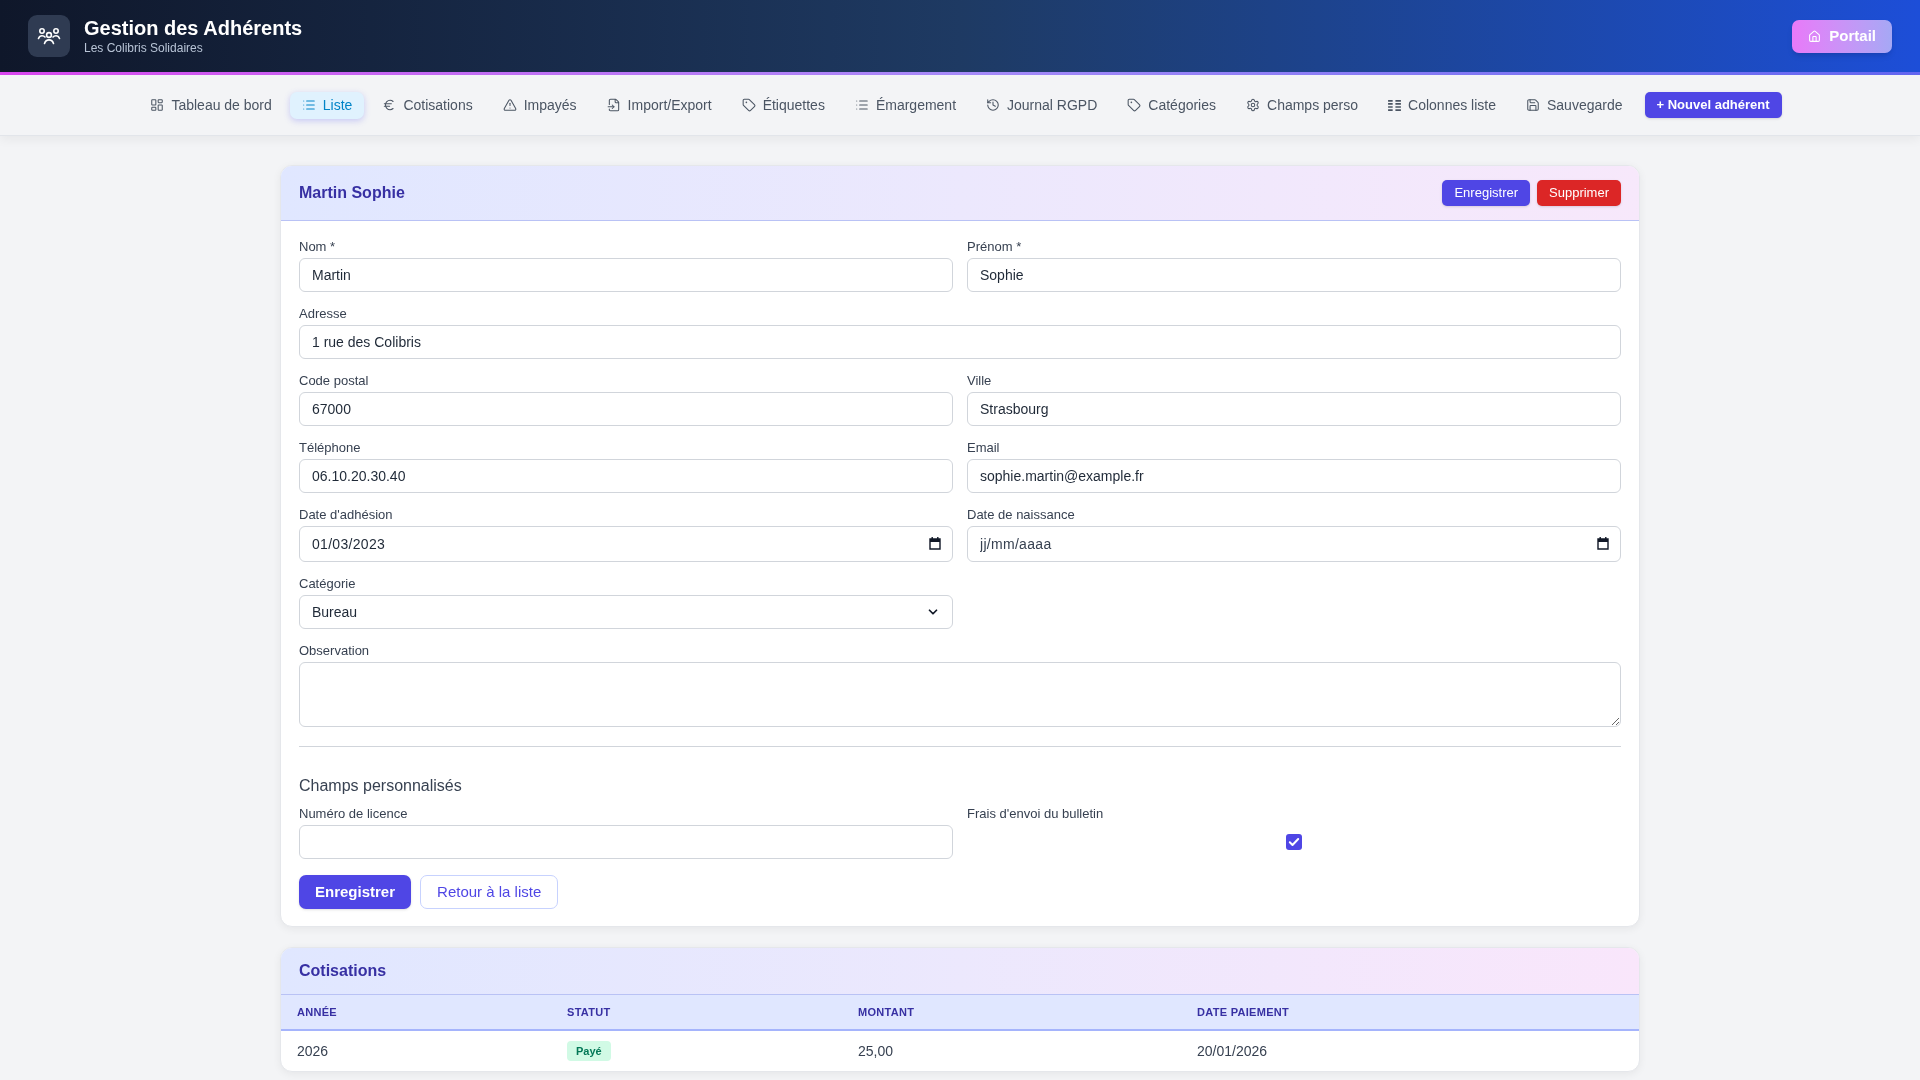 This screenshot has height=1080, width=1920. I want to click on nav-tab: Sauvegarde, so click(1574, 105).